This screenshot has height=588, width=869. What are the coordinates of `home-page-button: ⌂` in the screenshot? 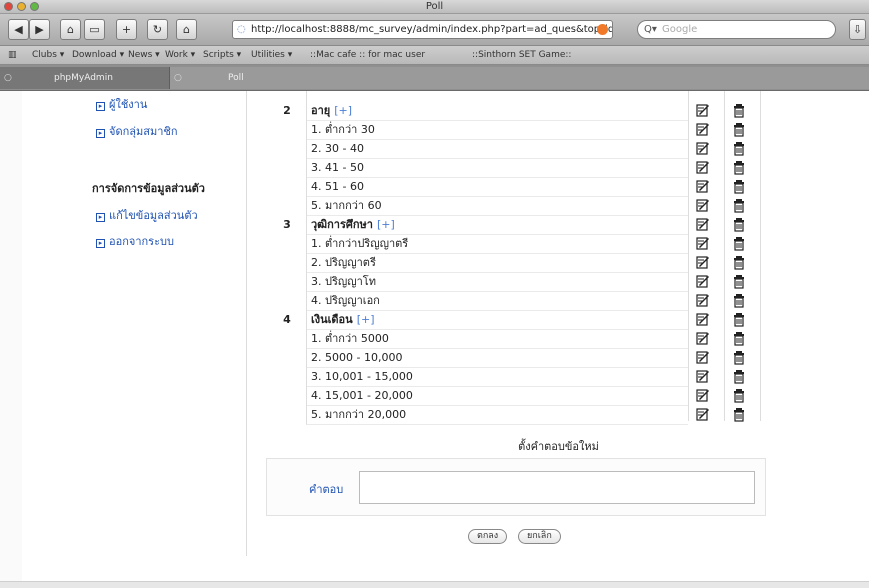 It's located at (186, 29).